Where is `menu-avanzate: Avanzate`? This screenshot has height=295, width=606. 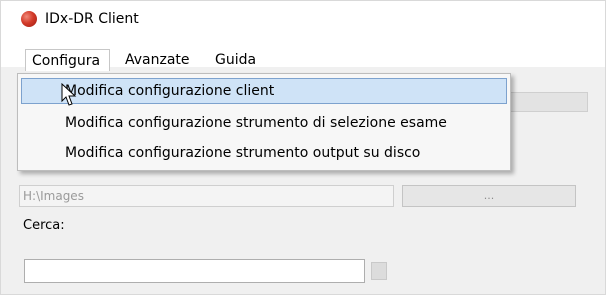
menu-avanzate: Avanzate is located at coordinates (157, 60).